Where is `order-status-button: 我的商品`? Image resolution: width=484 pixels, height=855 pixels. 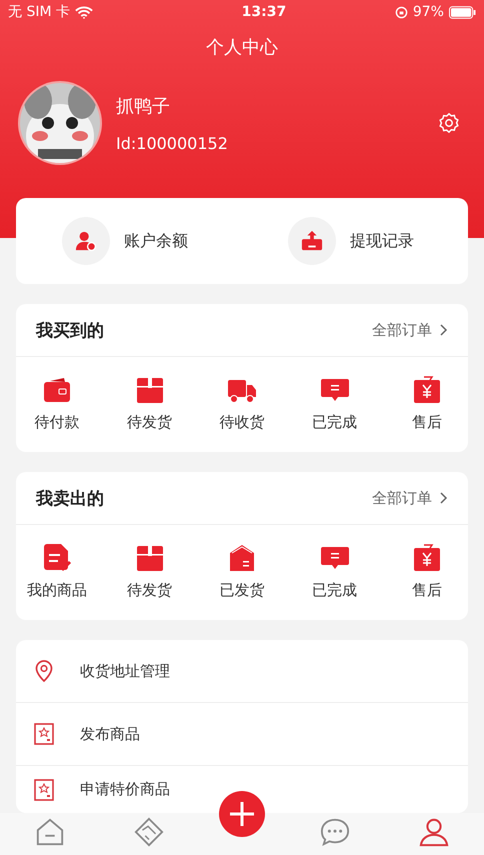
order-status-button: 我的商品 is located at coordinates (57, 571).